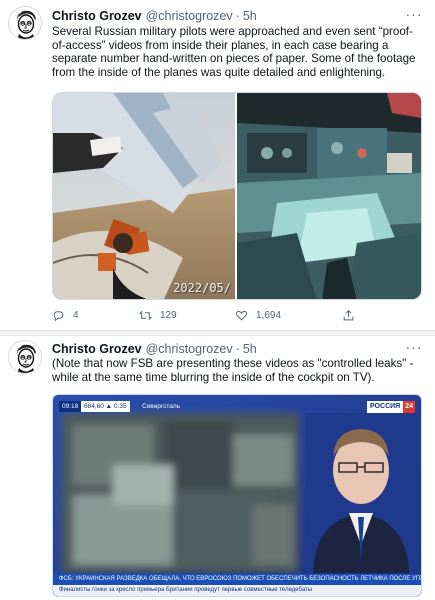 The height and width of the screenshot is (600, 435). I want to click on media-timestamp: 2022/05/, so click(202, 288).